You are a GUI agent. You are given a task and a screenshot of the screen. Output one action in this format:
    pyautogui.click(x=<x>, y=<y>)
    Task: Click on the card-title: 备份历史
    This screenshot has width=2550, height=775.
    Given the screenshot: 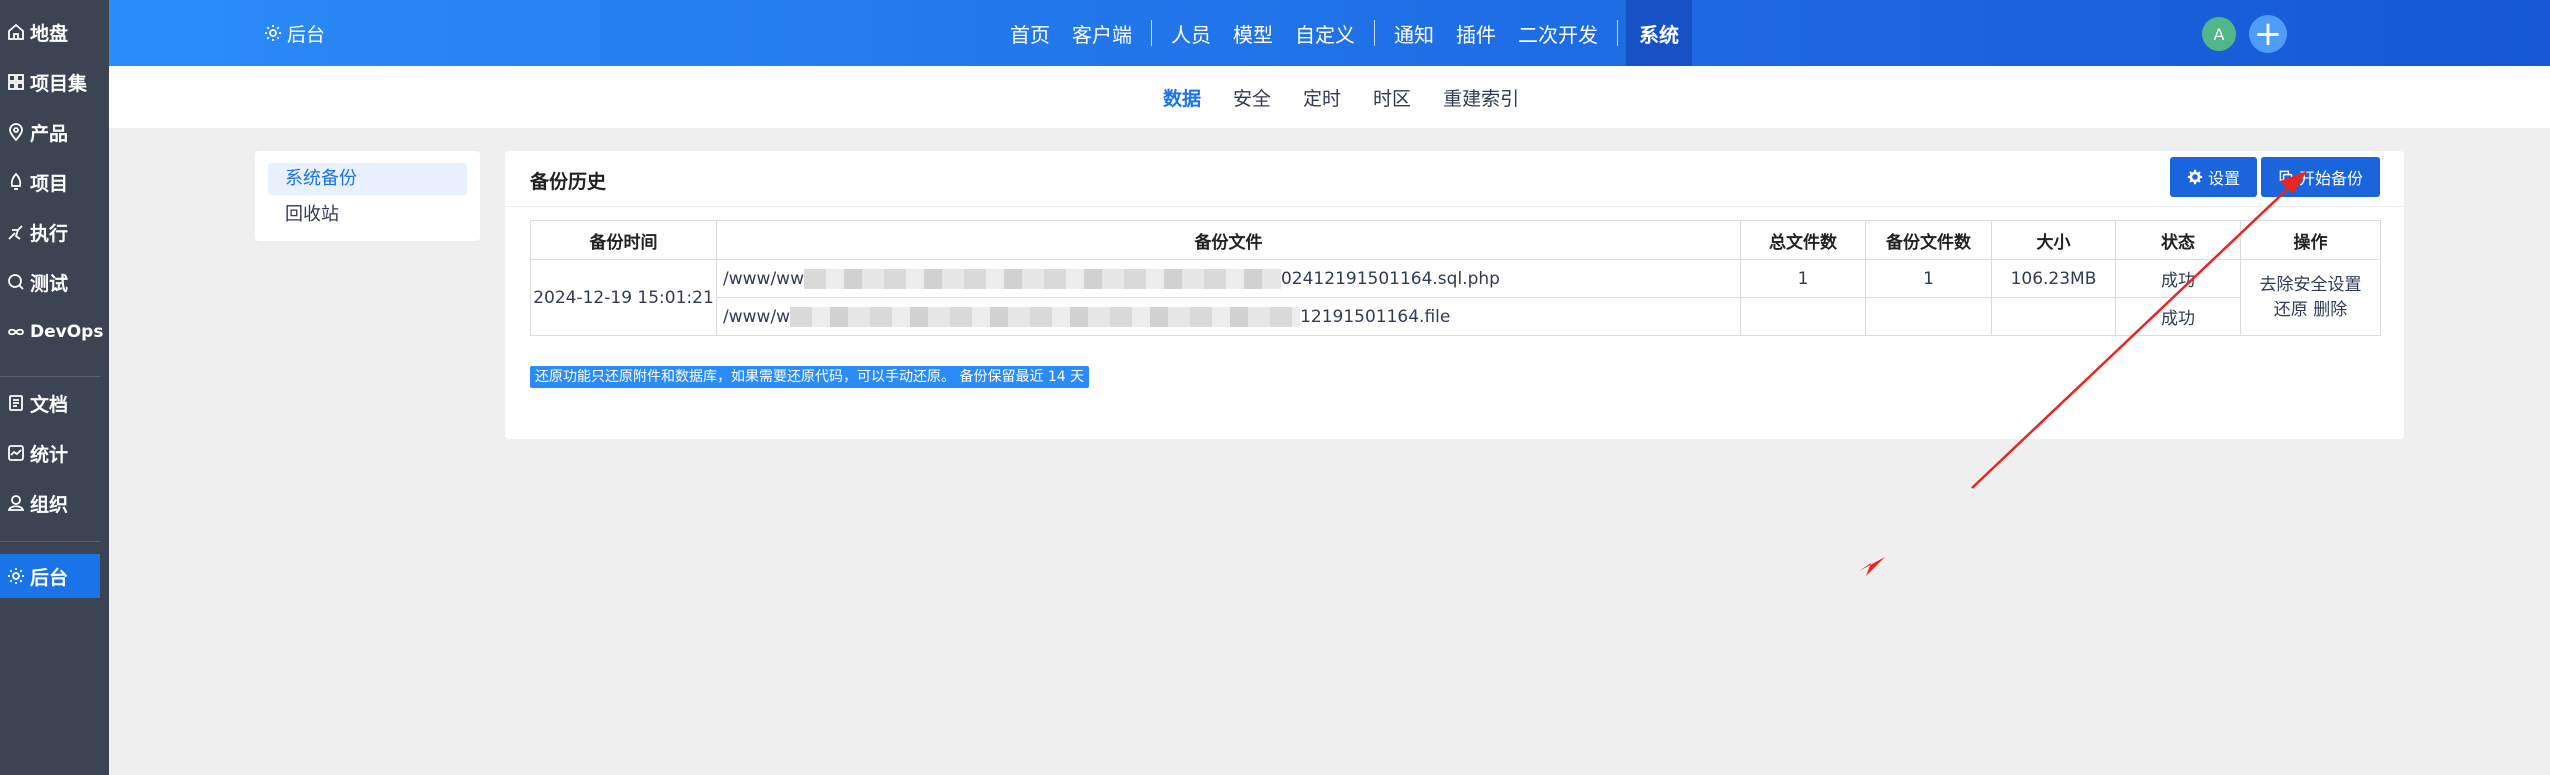 What is the action you would take?
    pyautogui.click(x=568, y=182)
    